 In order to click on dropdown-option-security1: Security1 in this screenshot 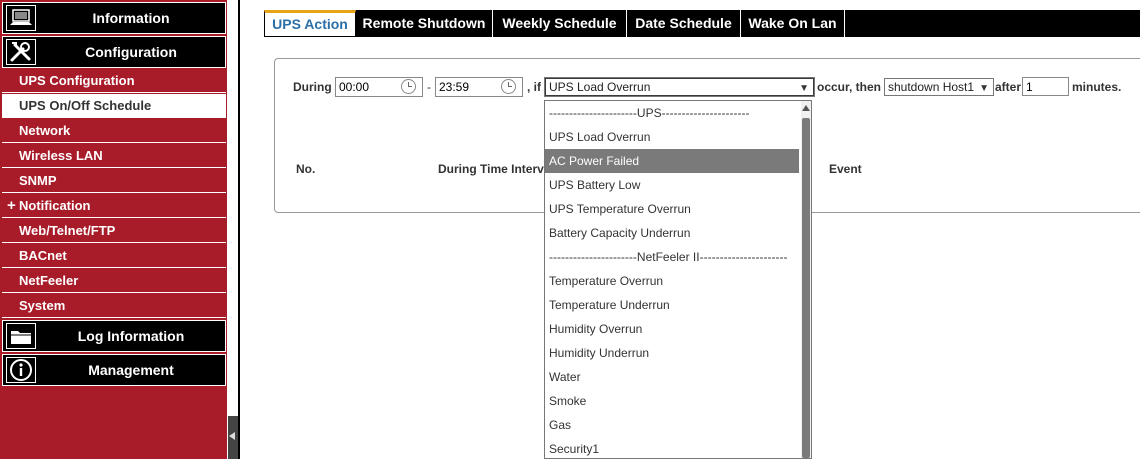, I will do `click(672, 447)`.